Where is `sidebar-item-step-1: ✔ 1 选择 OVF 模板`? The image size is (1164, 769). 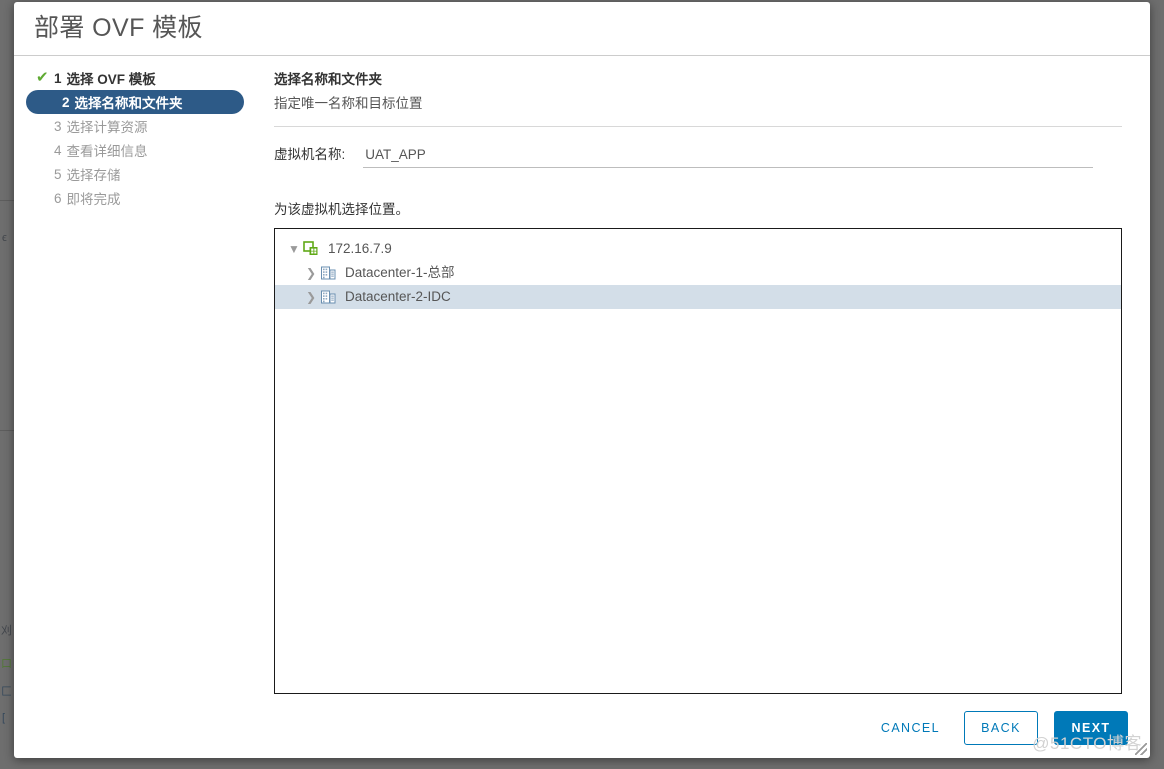 sidebar-item-step-1: ✔ 1 选择 OVF 模板 is located at coordinates (134, 78).